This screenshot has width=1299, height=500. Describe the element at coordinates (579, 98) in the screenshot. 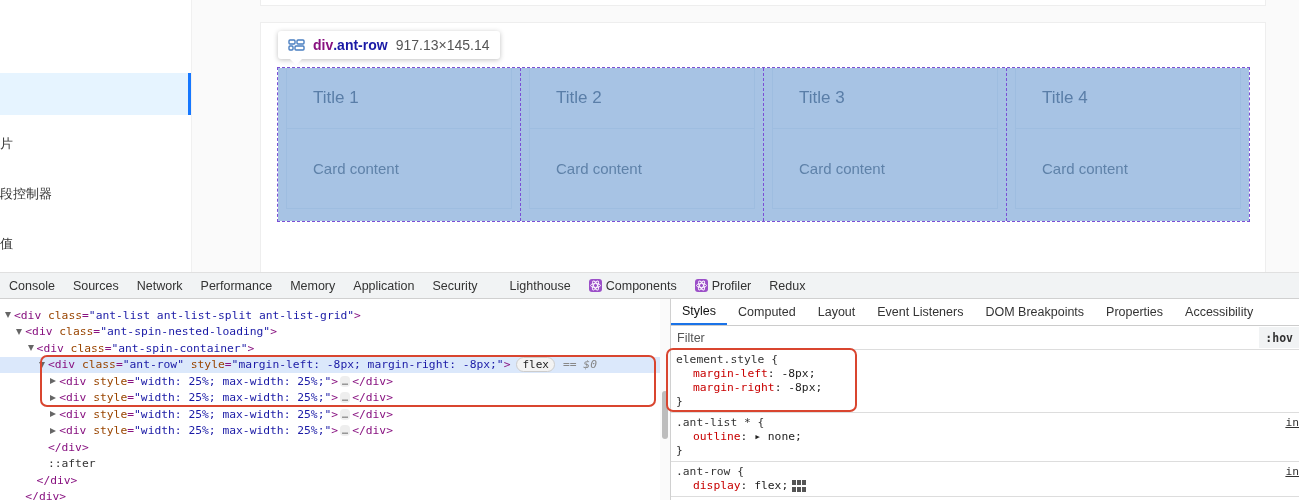

I see `card-title: Title 2` at that location.